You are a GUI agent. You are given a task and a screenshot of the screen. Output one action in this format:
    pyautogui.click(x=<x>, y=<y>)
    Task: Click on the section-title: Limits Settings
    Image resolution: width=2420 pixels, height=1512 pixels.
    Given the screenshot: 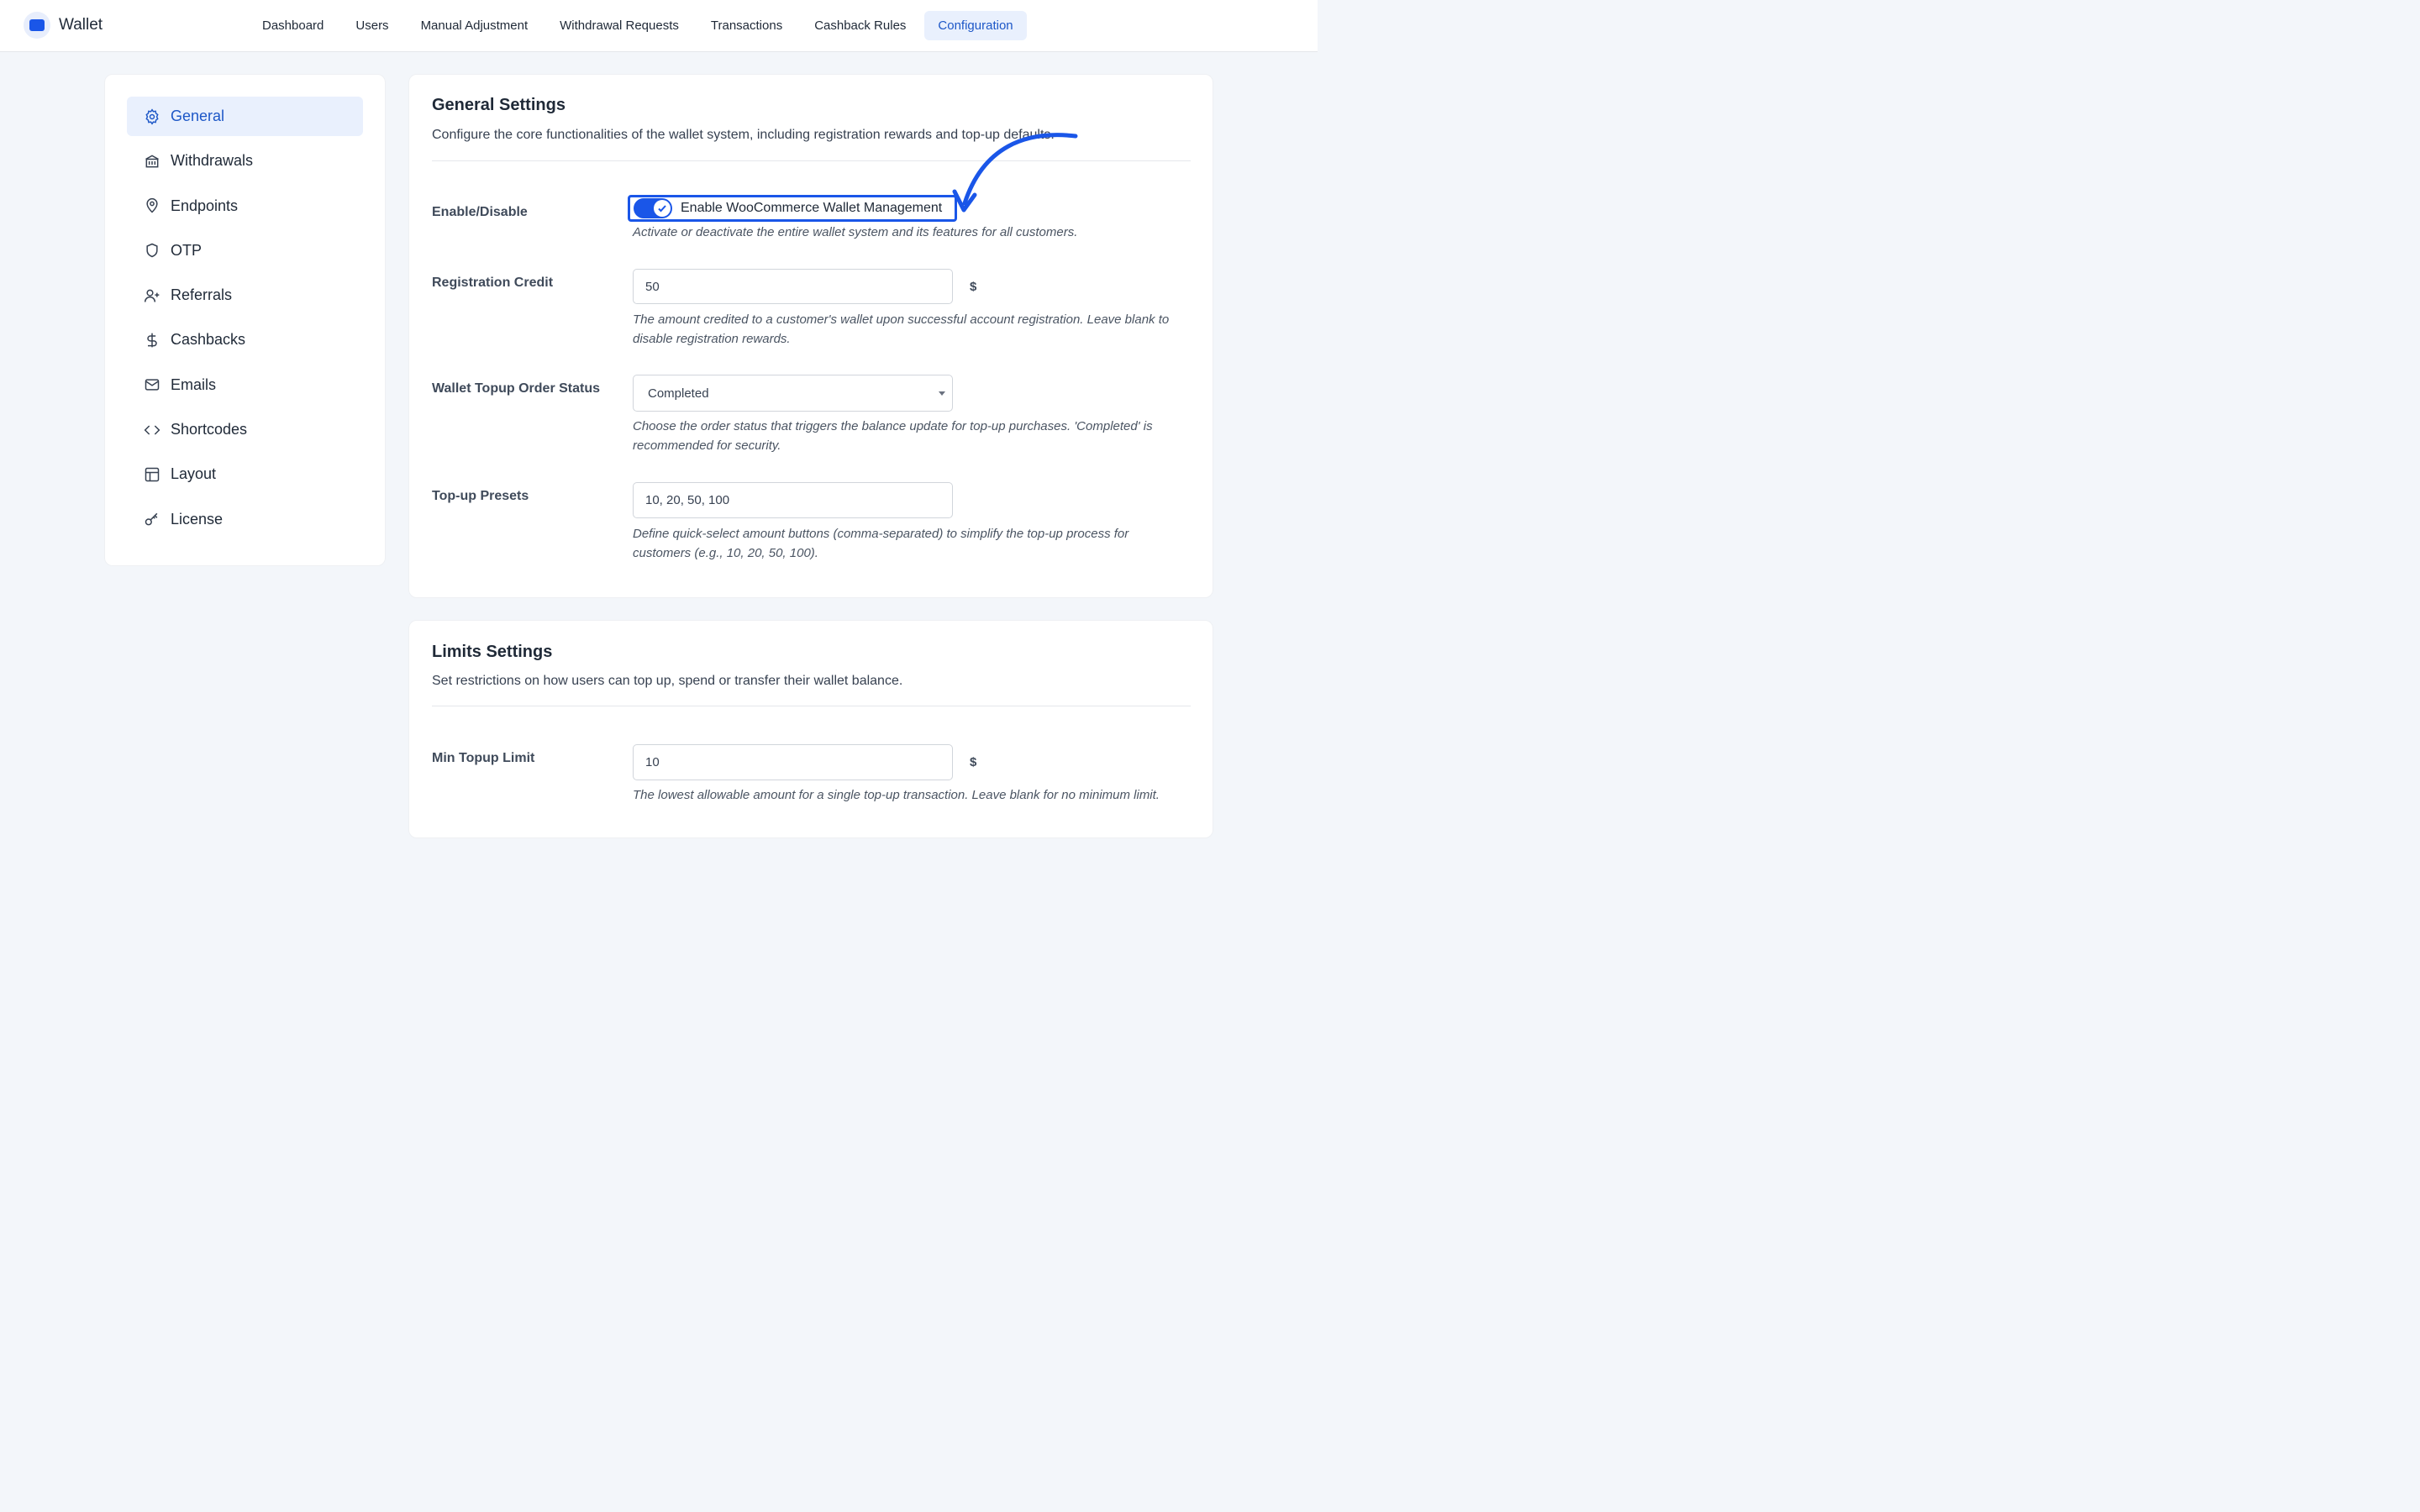 What is the action you would take?
    pyautogui.click(x=493, y=652)
    